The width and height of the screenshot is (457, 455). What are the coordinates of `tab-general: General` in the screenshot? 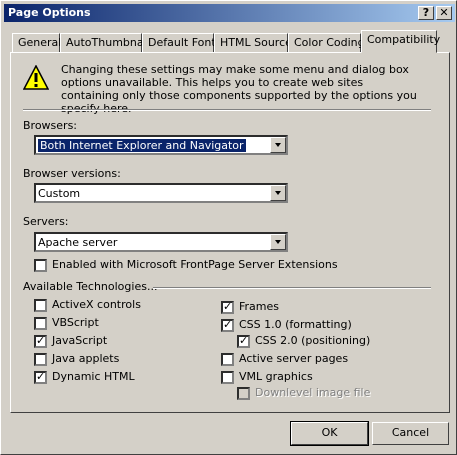 It's located at (37, 42).